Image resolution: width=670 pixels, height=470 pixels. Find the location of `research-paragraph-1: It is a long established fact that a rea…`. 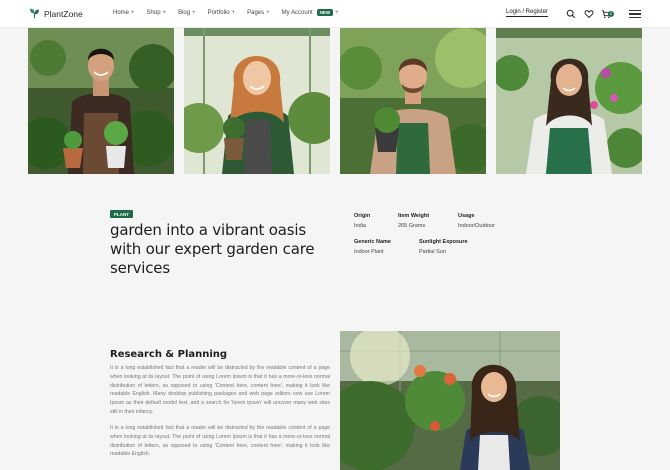

research-paragraph-1: It is a long established fact that a rea… is located at coordinates (220, 390).